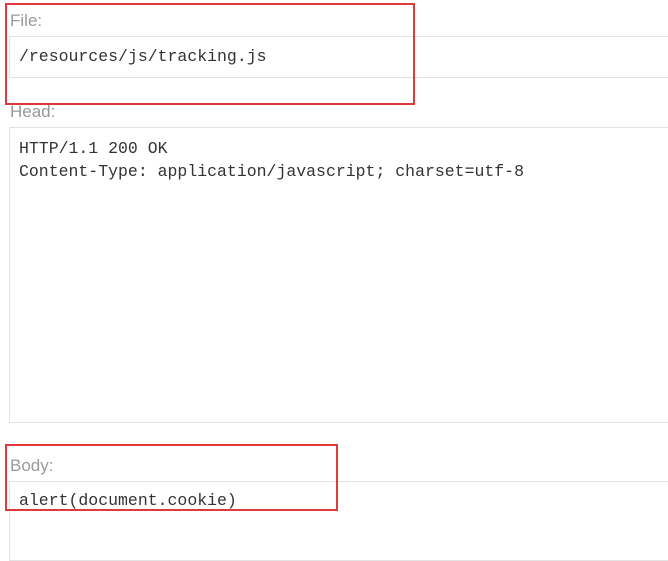  What do you see at coordinates (26, 20) in the screenshot?
I see `file-label: File:` at bounding box center [26, 20].